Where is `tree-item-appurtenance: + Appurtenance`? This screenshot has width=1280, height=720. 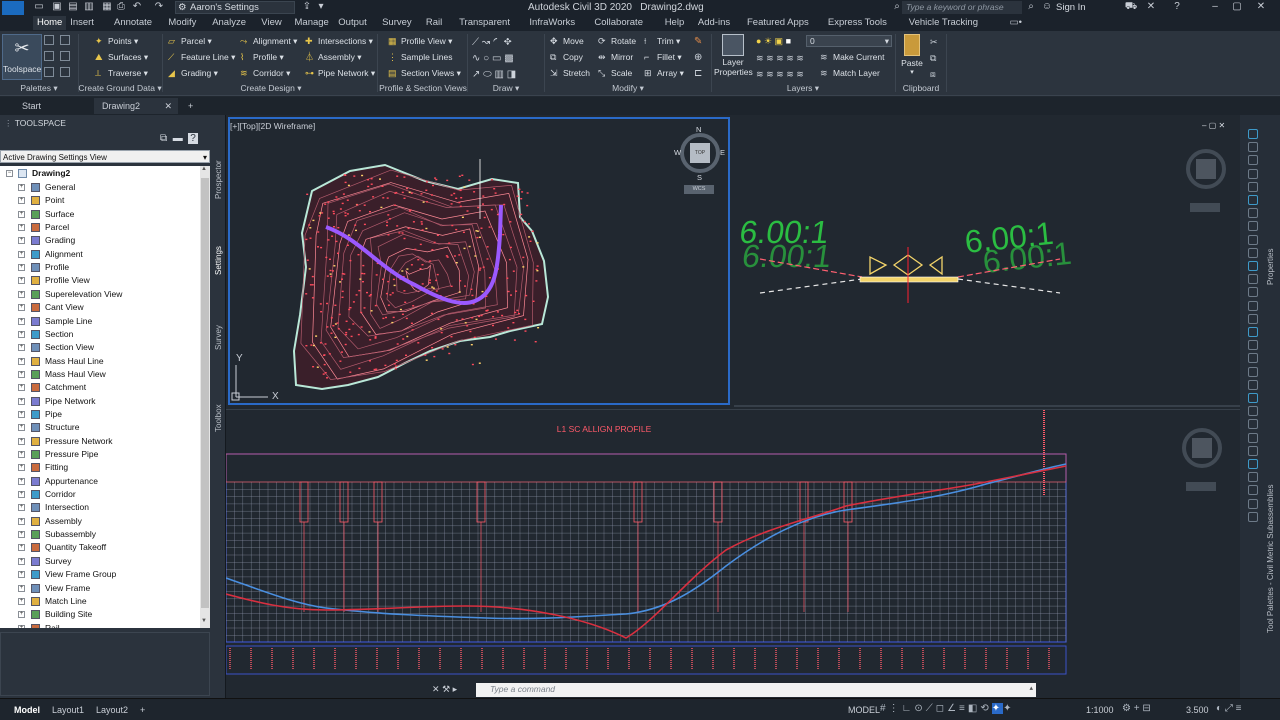 tree-item-appurtenance: + Appurtenance is located at coordinates (100, 481).